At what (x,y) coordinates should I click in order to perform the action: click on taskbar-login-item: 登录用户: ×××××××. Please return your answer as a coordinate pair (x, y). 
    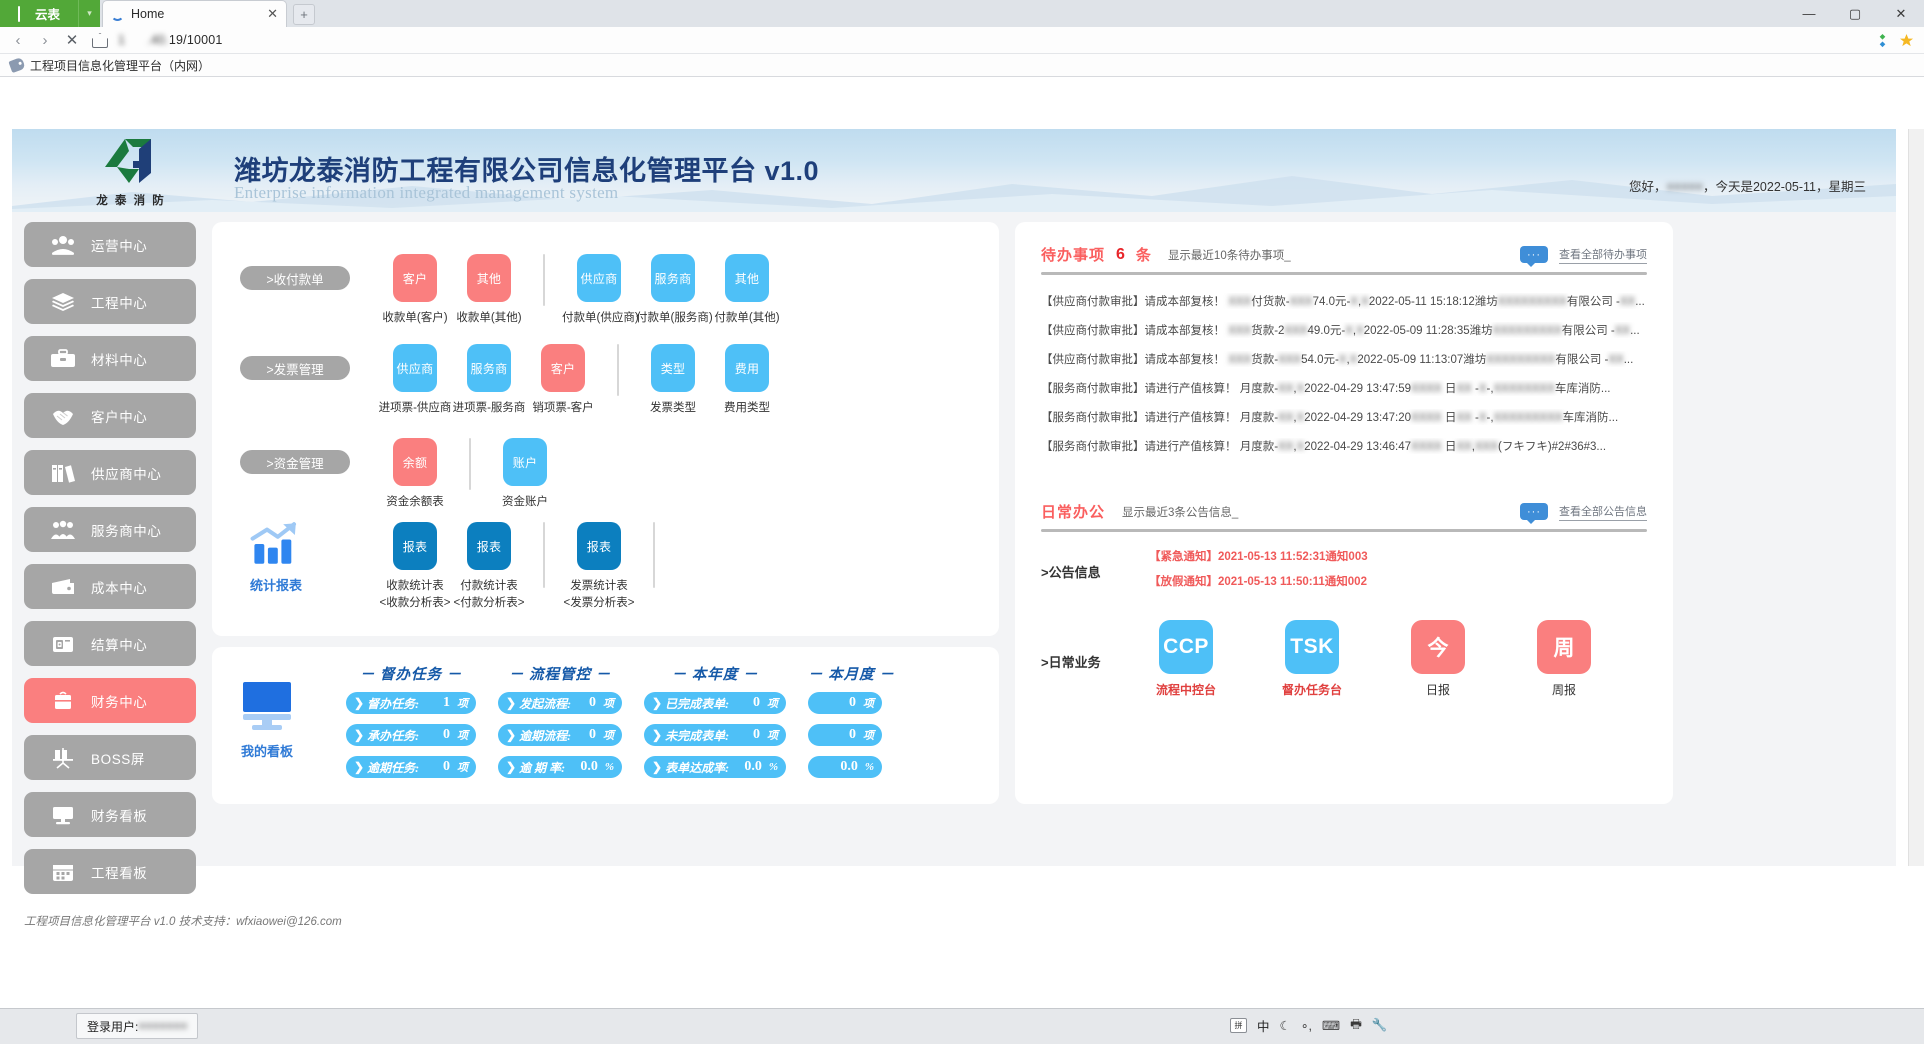
    Looking at the image, I should click on (137, 1026).